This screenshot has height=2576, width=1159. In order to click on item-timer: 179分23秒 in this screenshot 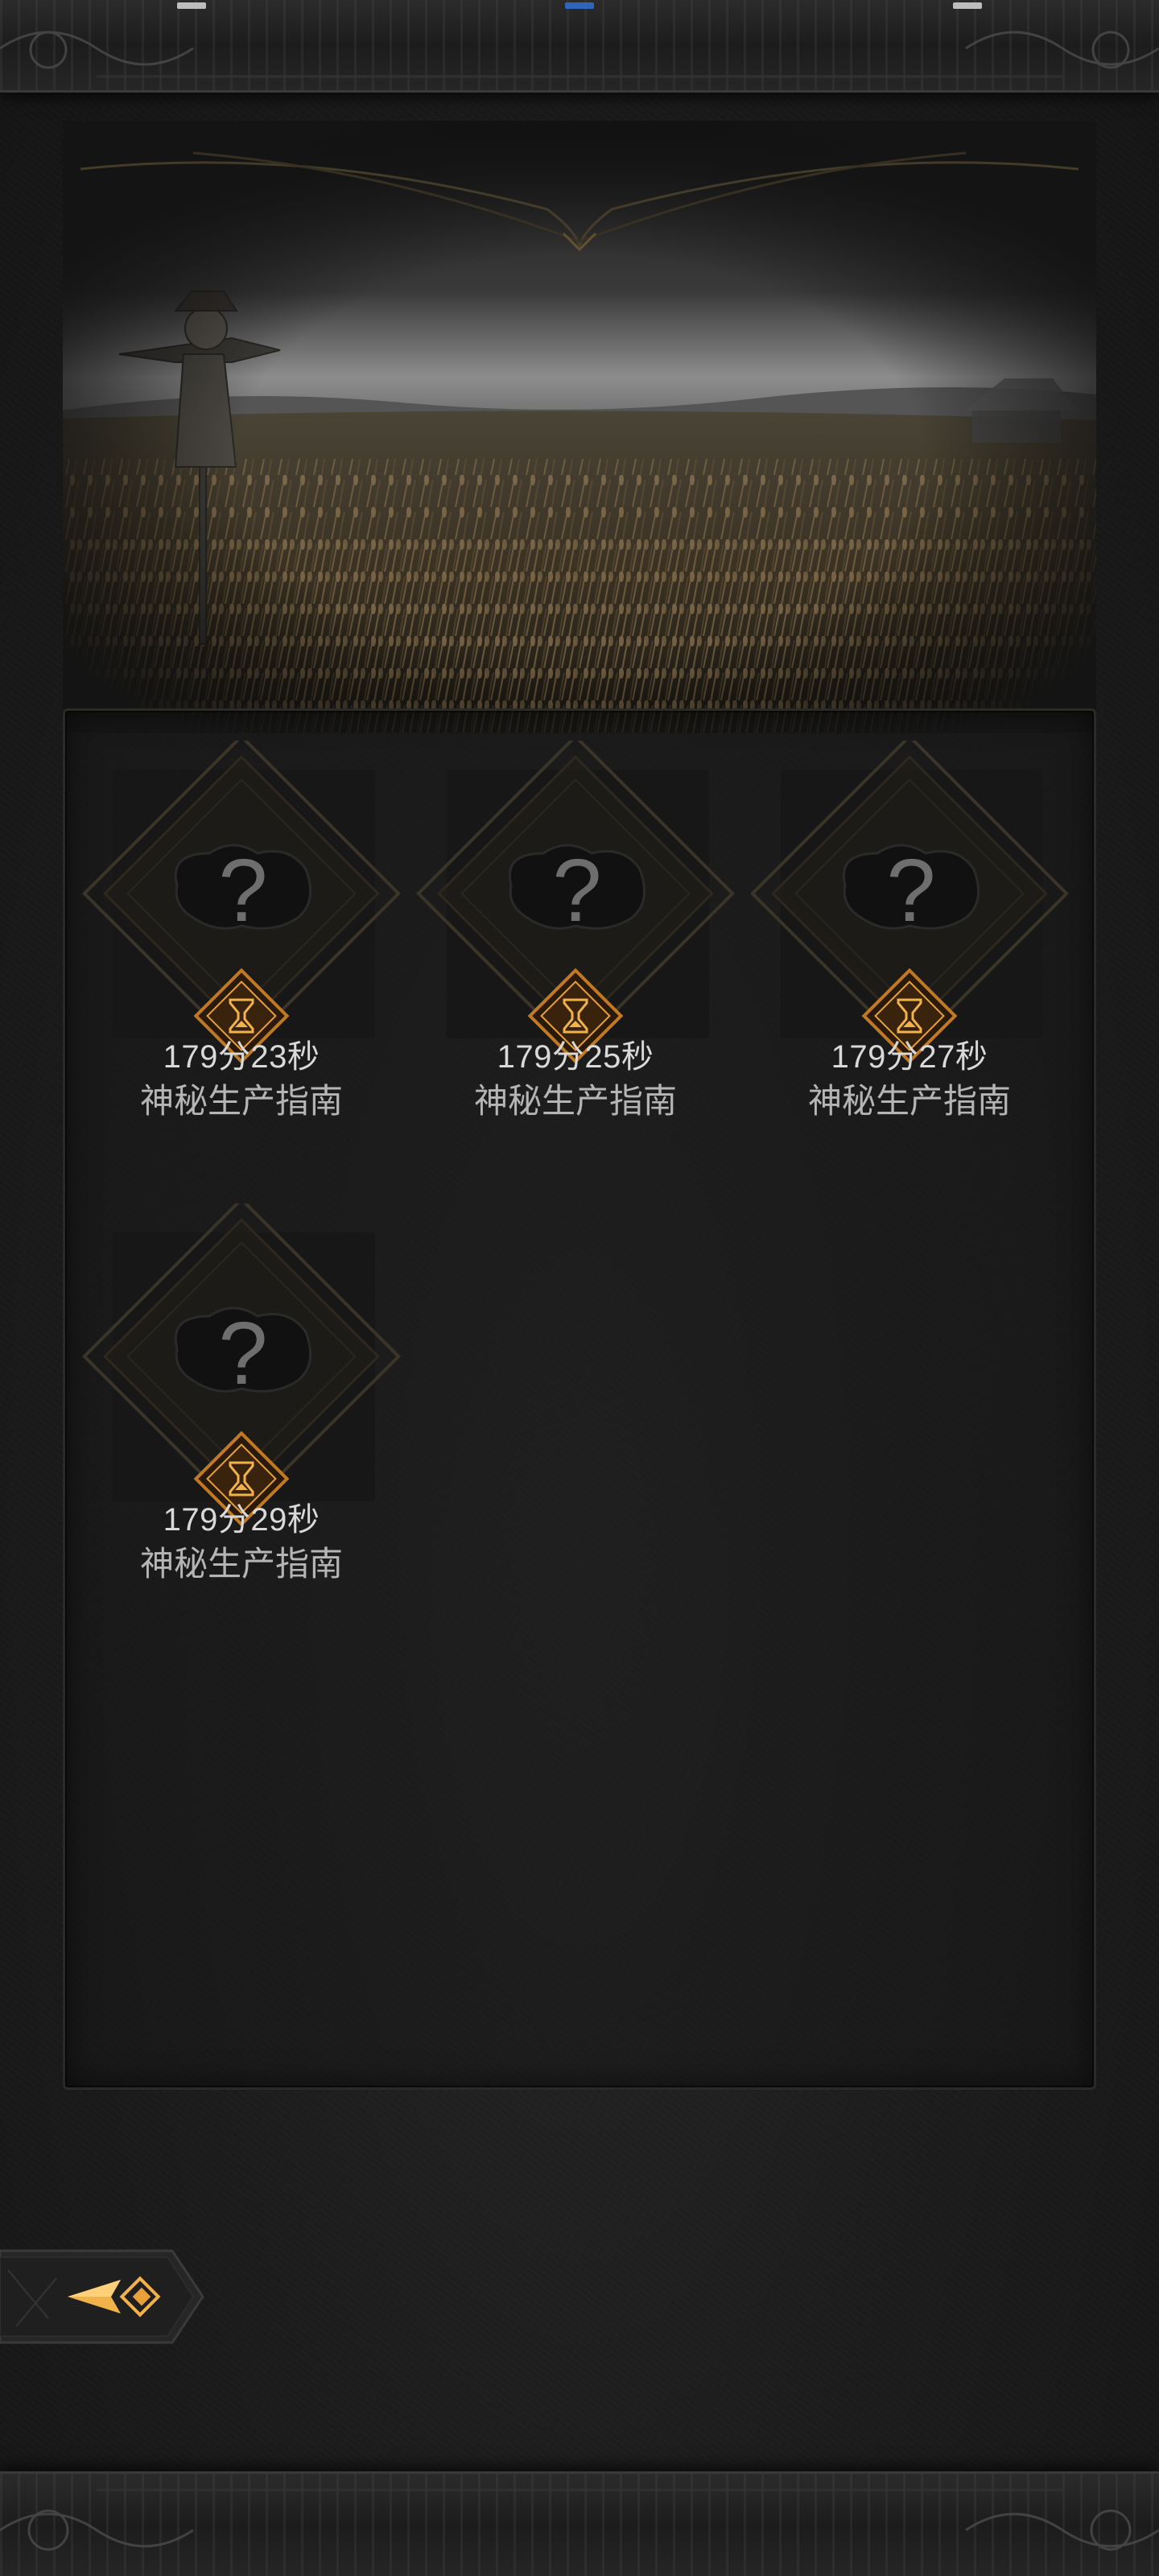, I will do `click(241, 1057)`.